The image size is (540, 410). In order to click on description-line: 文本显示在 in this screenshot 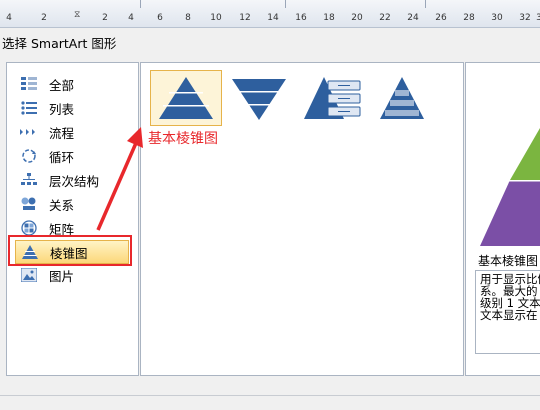, I will do `click(509, 315)`.